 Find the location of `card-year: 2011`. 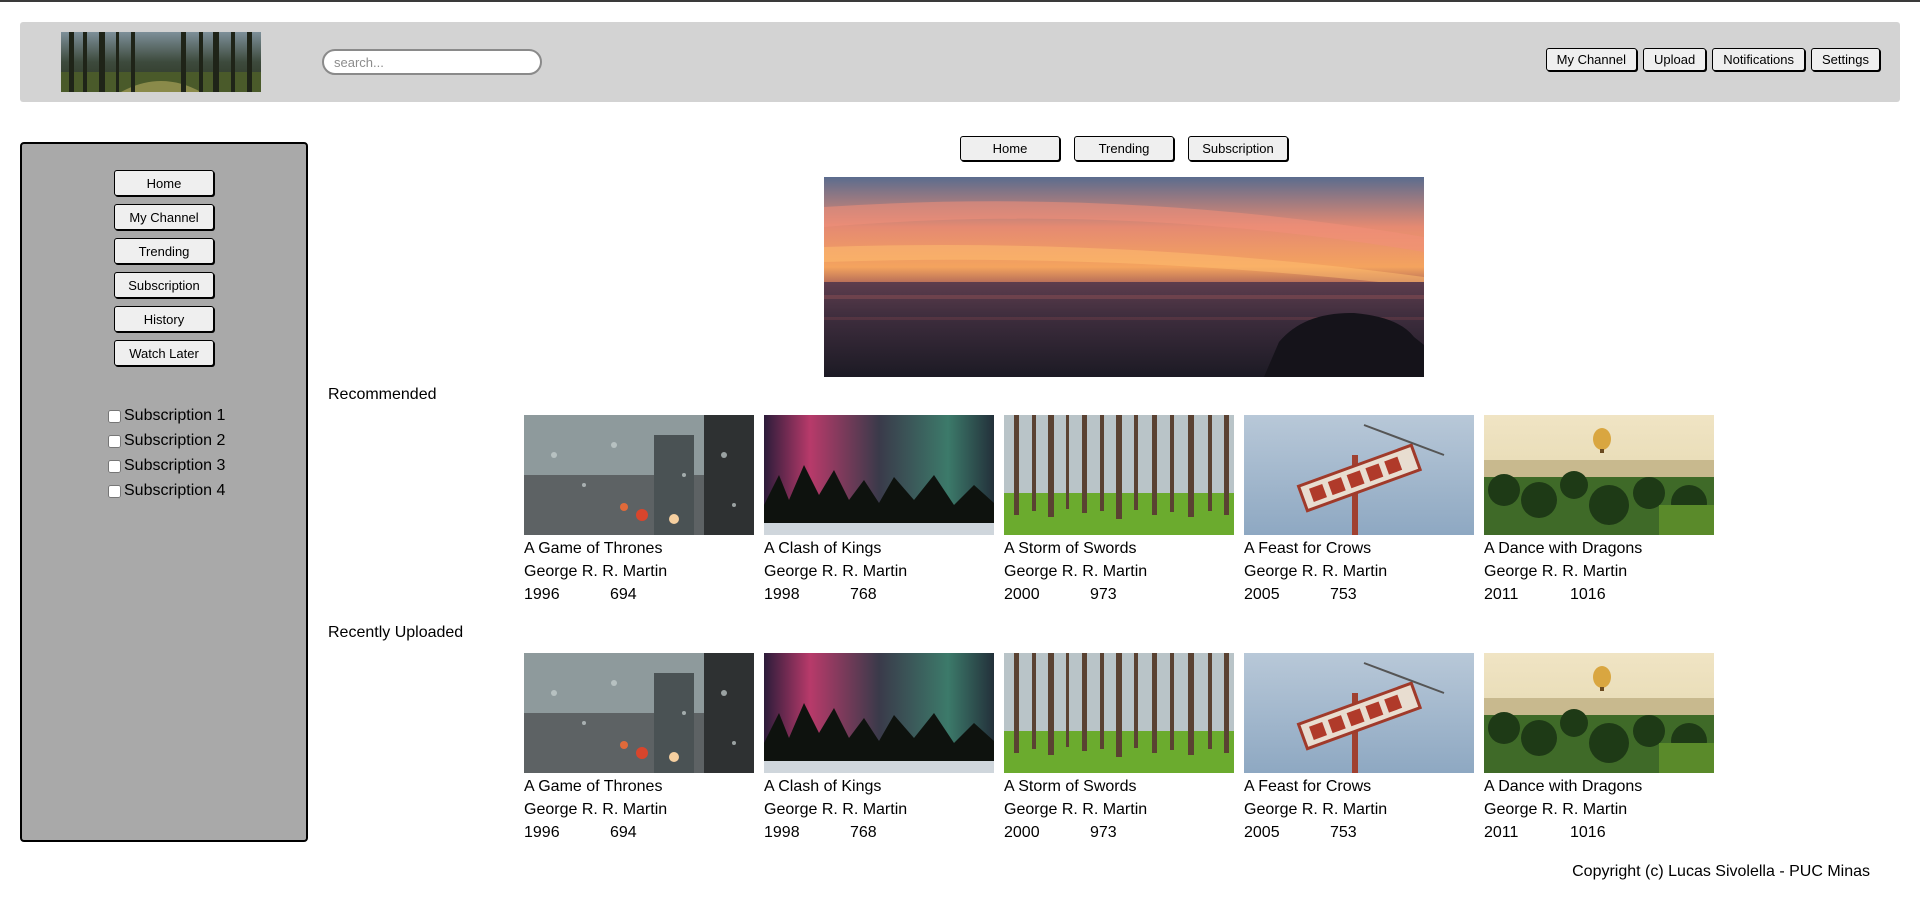

card-year: 2011 is located at coordinates (1501, 594).